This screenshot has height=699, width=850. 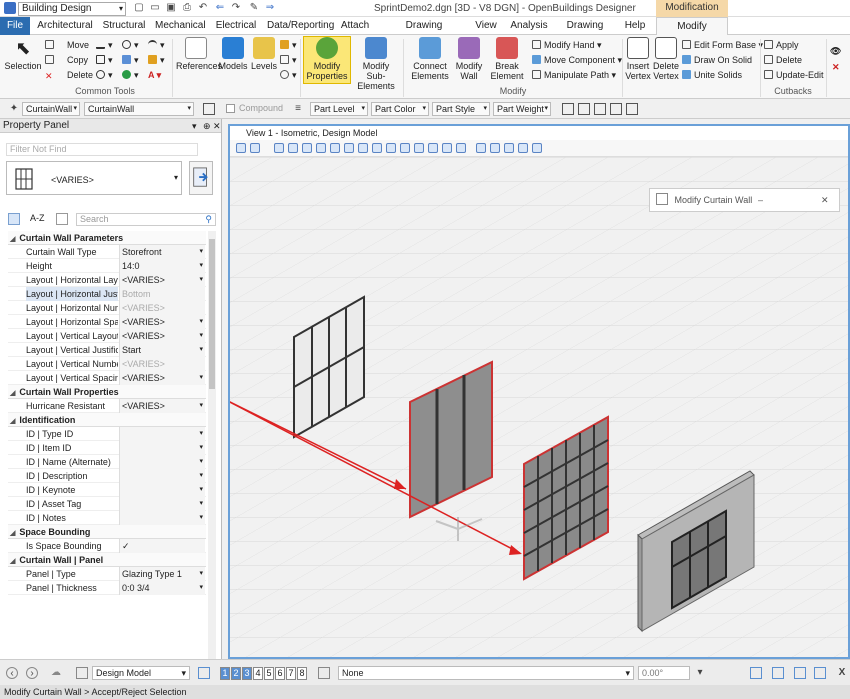 What do you see at coordinates (236, 8) in the screenshot?
I see `redo-icon: ↷` at bounding box center [236, 8].